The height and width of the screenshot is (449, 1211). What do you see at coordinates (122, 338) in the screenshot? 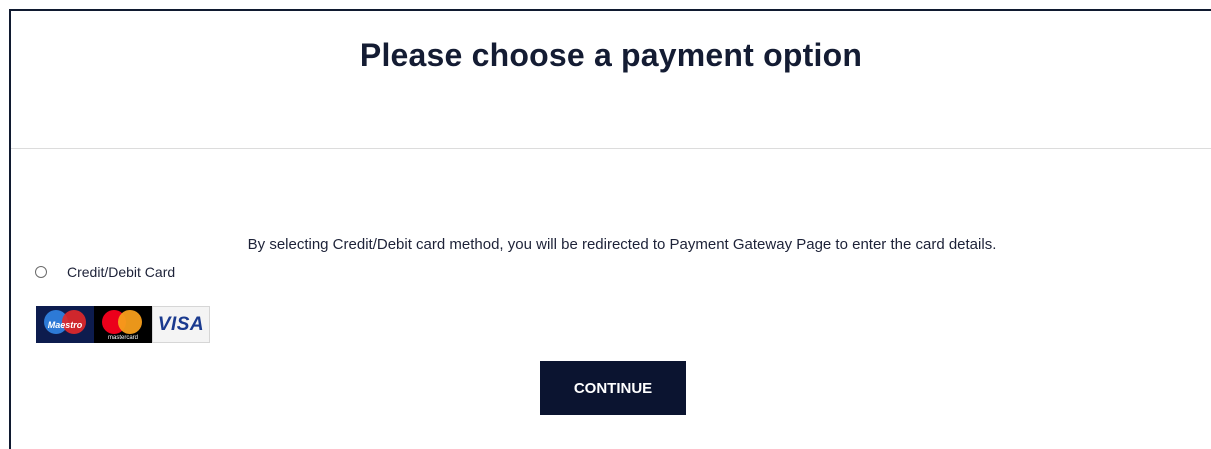
I see `mastercard-logo-text: mastercard` at bounding box center [122, 338].